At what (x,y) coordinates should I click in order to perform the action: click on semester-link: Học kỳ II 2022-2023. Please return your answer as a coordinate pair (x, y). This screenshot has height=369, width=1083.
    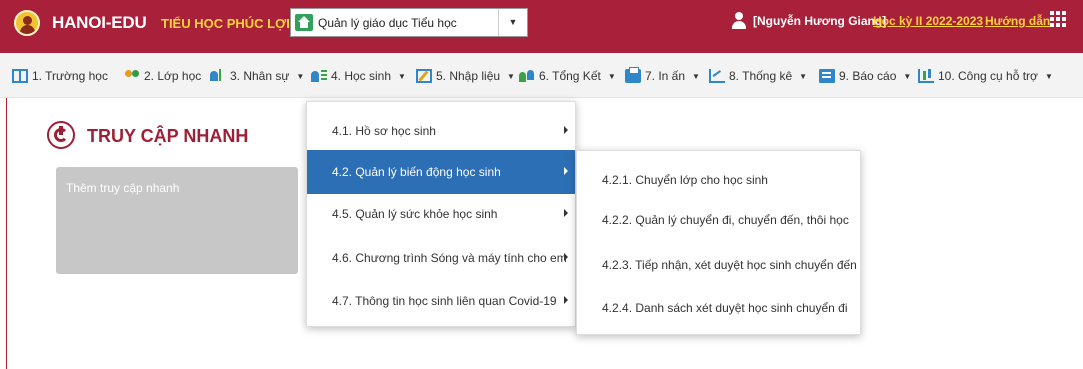
    Looking at the image, I should click on (928, 21).